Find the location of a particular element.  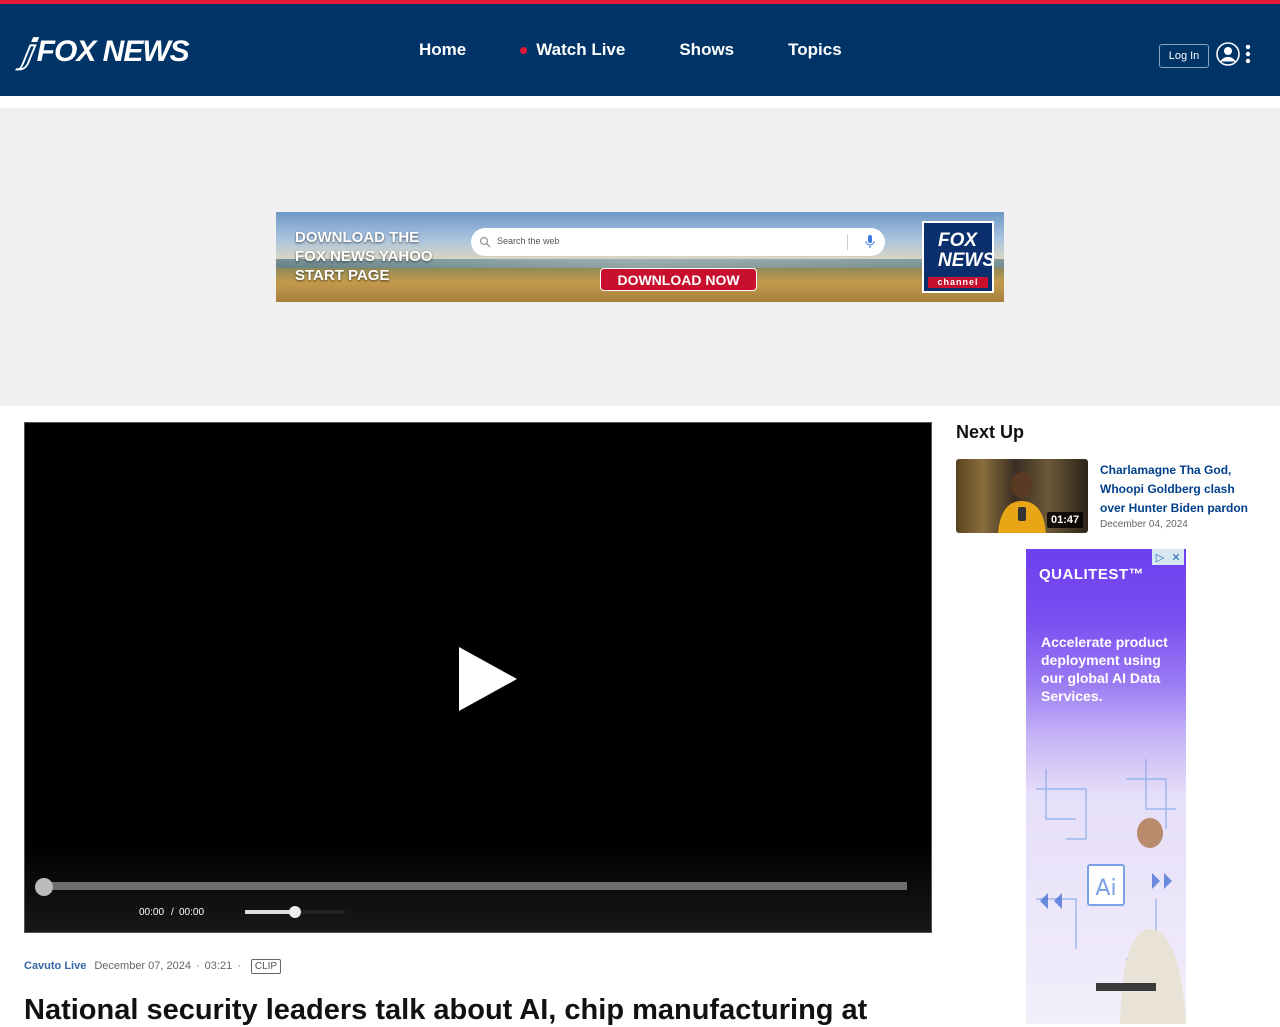

nav-home: Home is located at coordinates (442, 50).